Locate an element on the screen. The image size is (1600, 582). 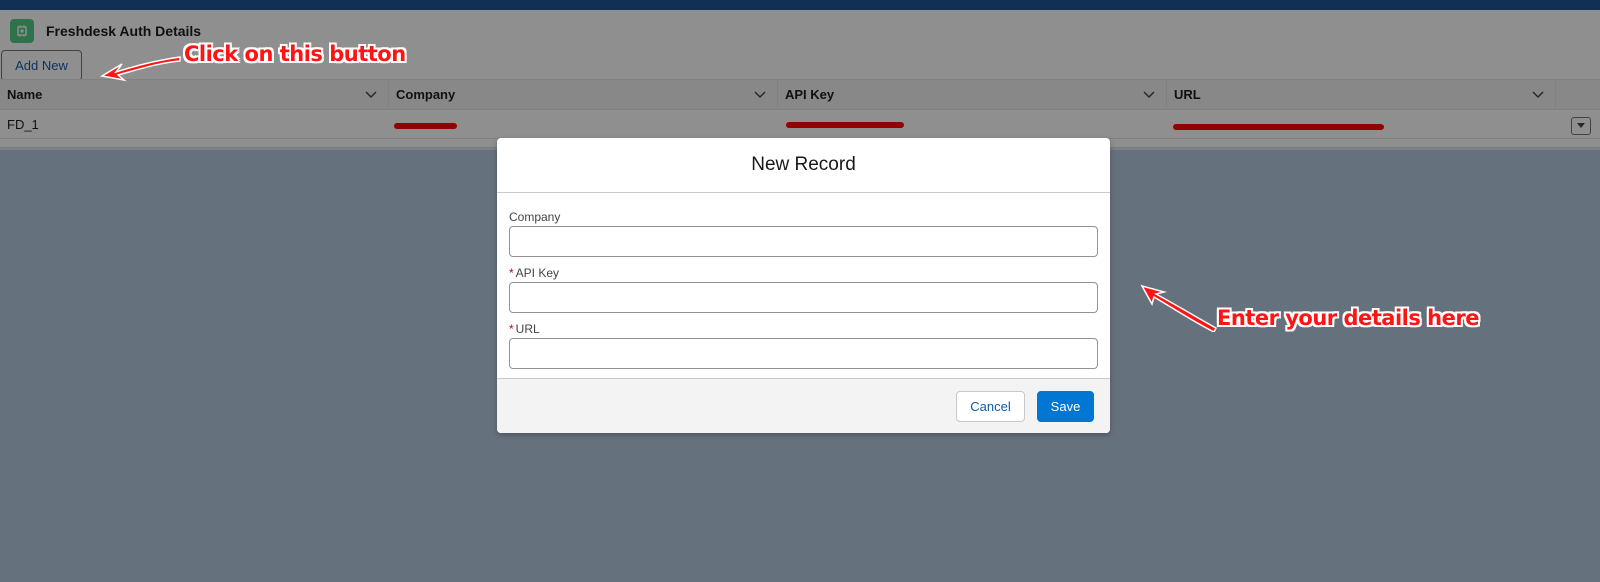
modal-header: New Record is located at coordinates (803, 165).